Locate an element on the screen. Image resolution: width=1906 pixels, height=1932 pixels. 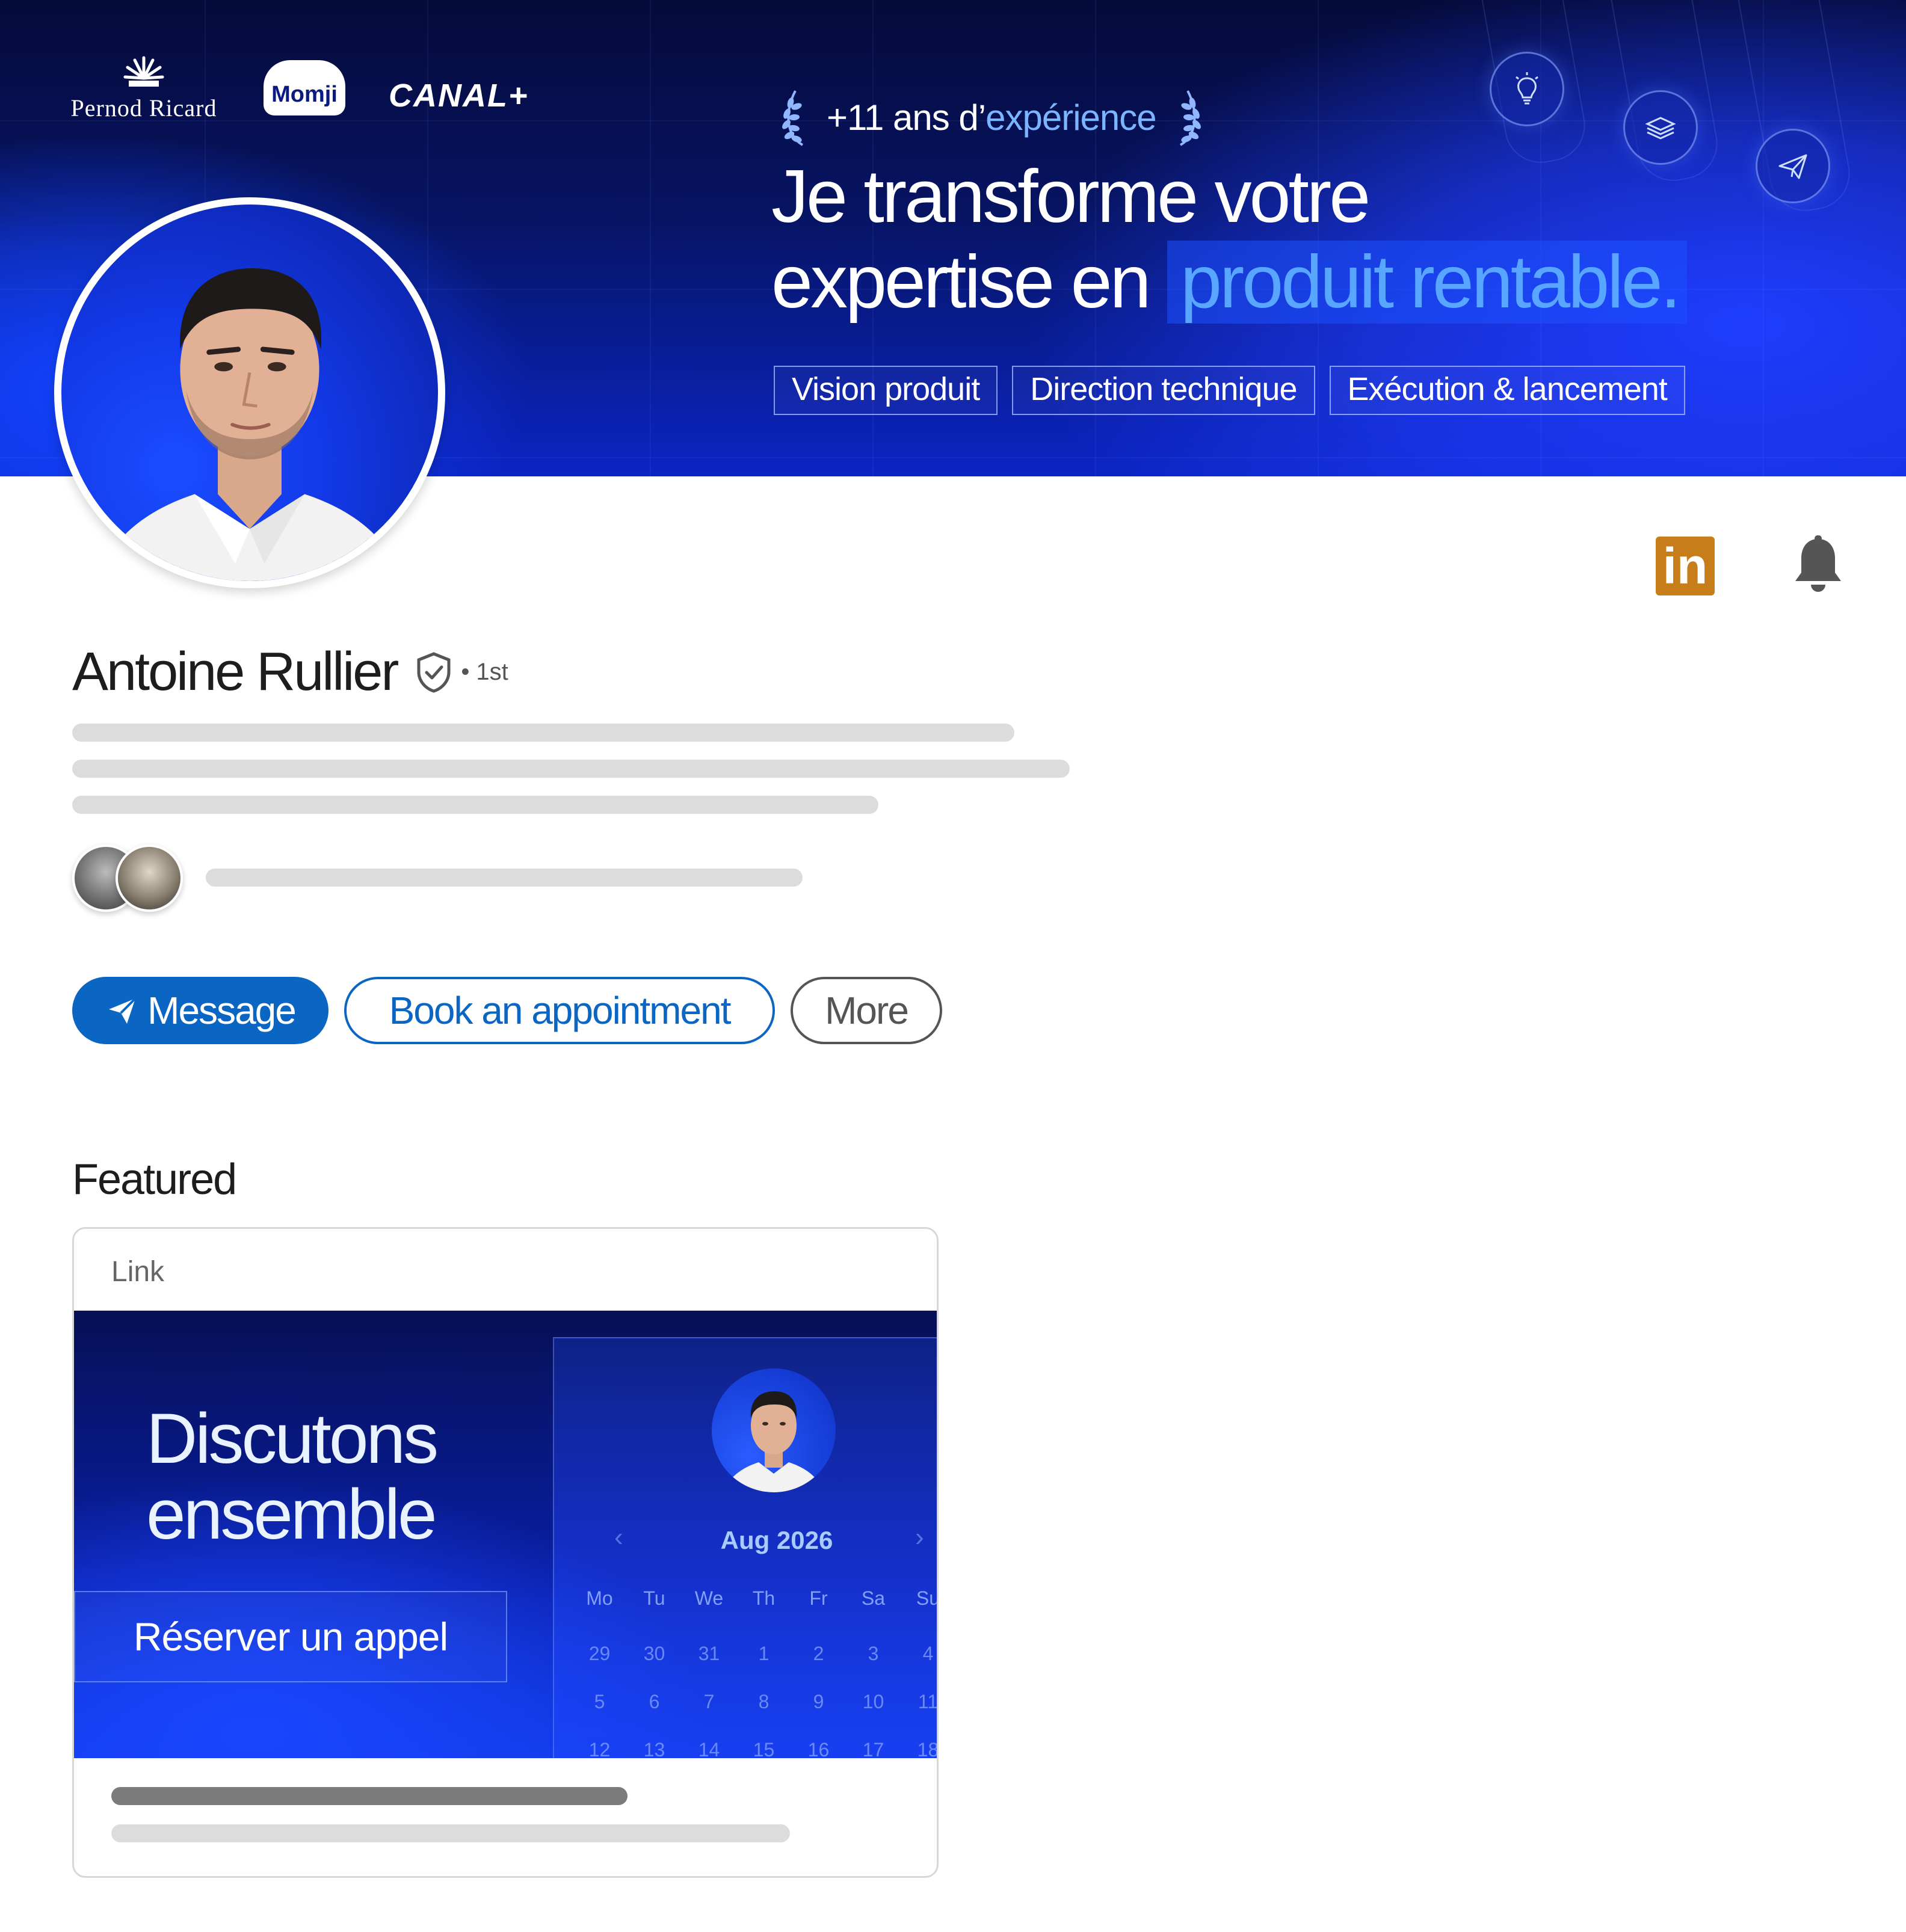
calendar-day: 6 is located at coordinates (654, 1701).